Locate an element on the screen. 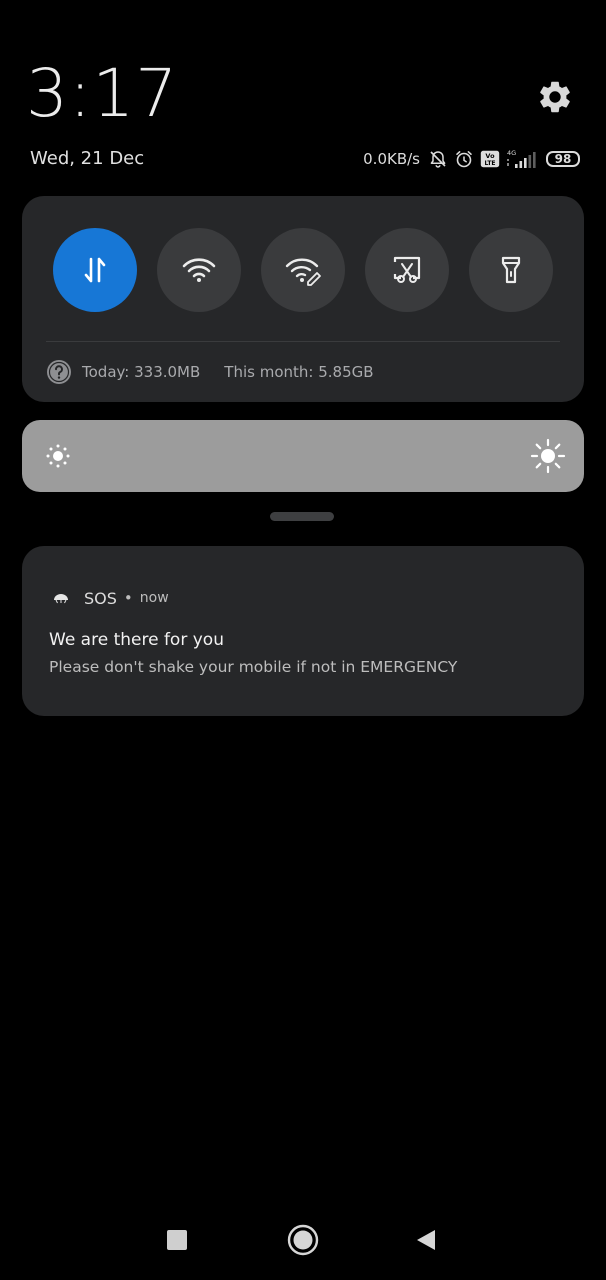 This screenshot has height=1280, width=606. back-button is located at coordinates (426, 1240).